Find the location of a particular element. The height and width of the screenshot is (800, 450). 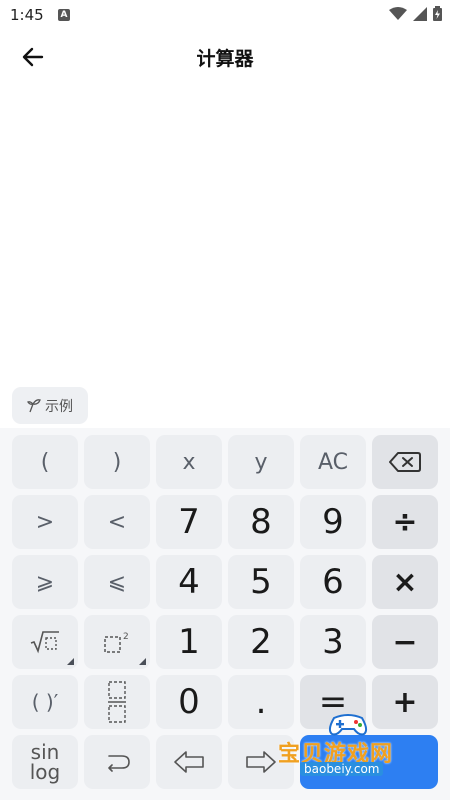

key-8: 8 is located at coordinates (261, 522).